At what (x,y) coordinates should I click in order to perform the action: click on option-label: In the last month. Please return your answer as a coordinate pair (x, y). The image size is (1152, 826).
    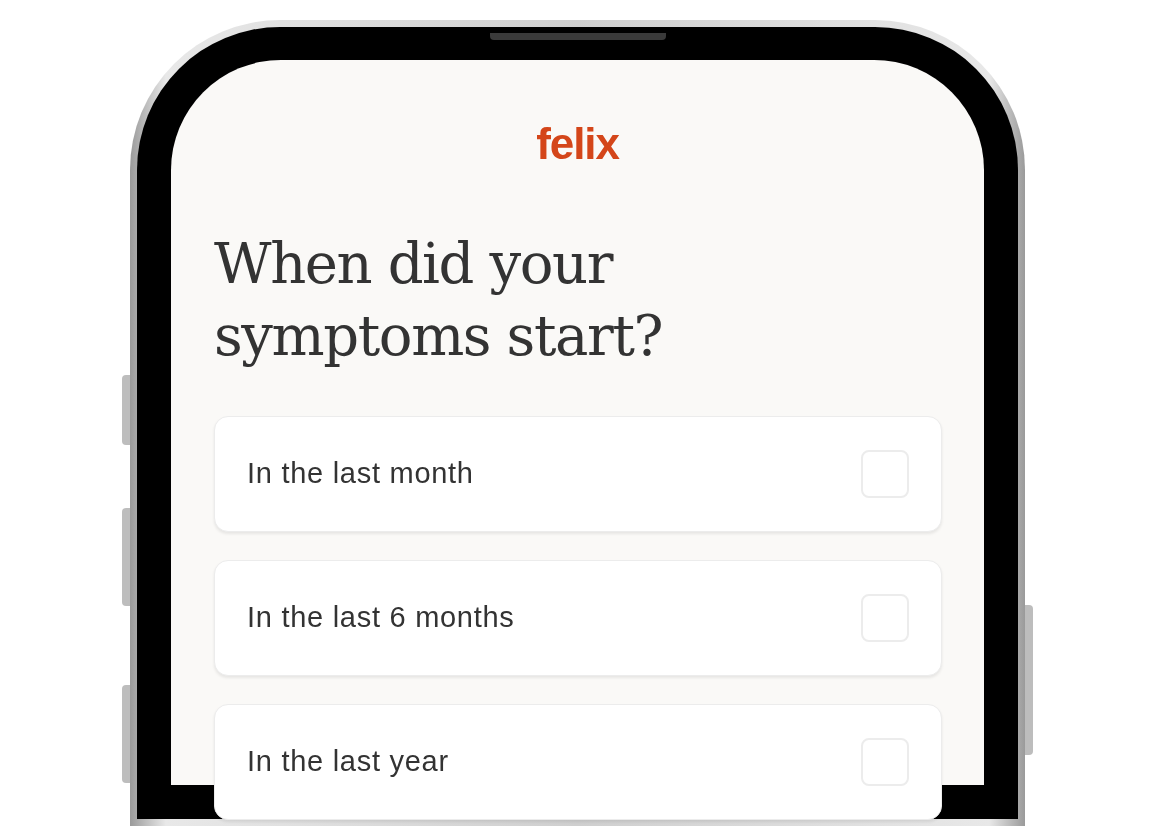
    Looking at the image, I should click on (360, 474).